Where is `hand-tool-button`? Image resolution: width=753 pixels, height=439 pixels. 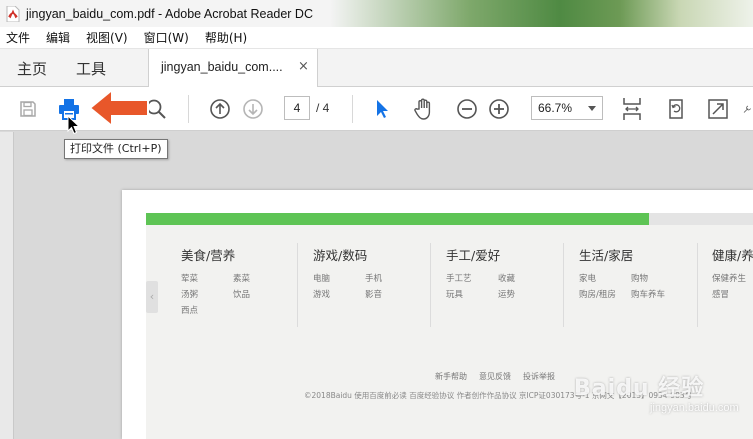 hand-tool-button is located at coordinates (424, 109).